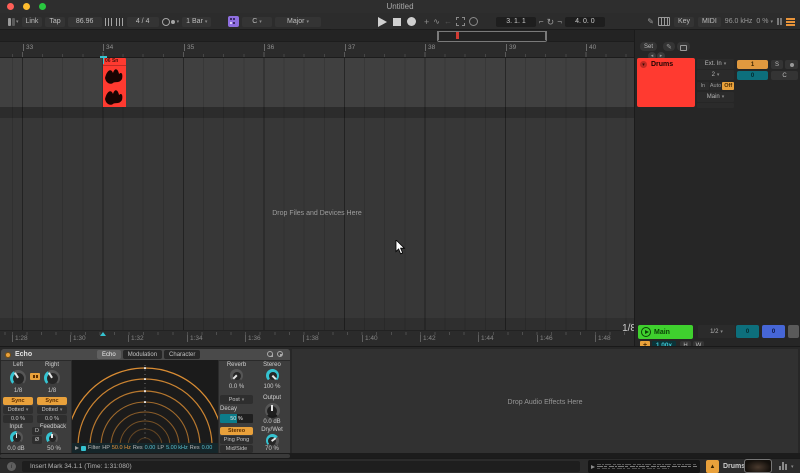 Image resolution: width=800 pixels, height=473 pixels. I want to click on reverb-position-menu: Post, so click(236, 399).